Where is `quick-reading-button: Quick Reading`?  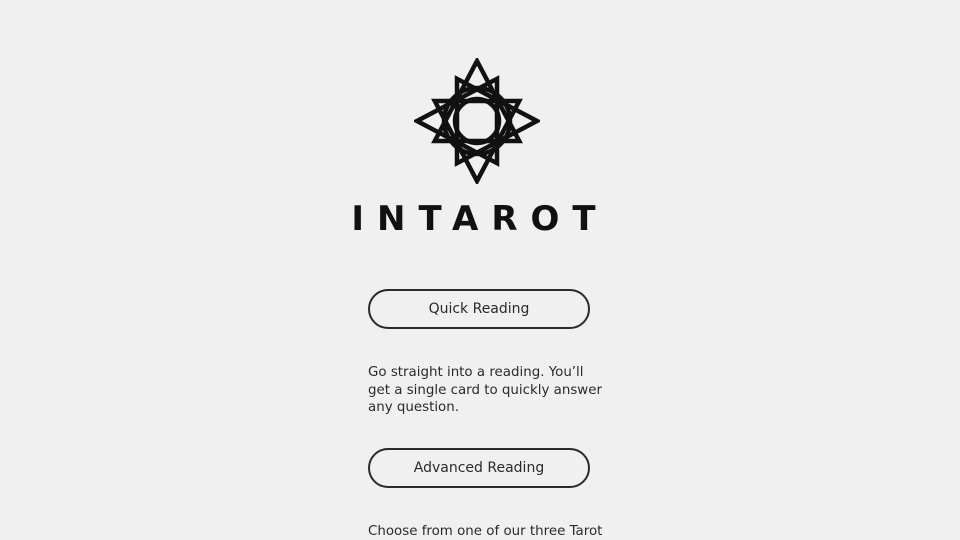
quick-reading-button: Quick Reading is located at coordinates (479, 309).